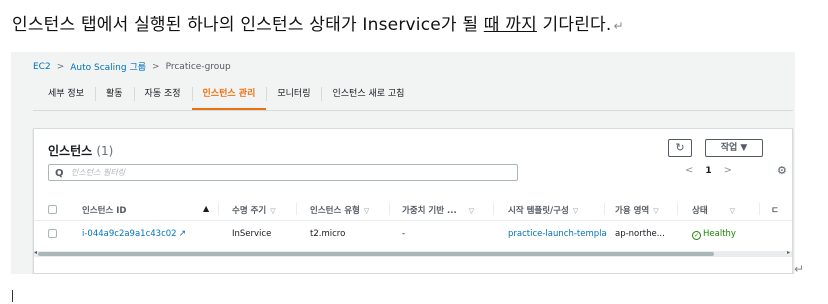  I want to click on tab-details: 세부 정보, so click(66, 96).